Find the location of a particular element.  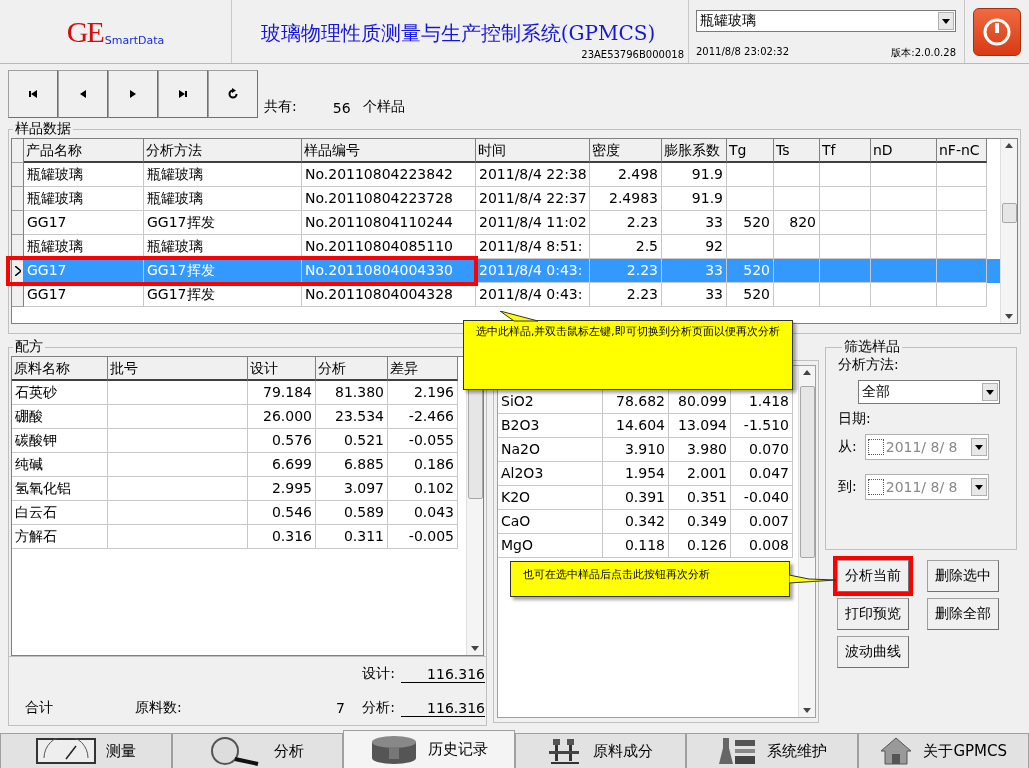

sum-label: 合计 is located at coordinates (39, 708).